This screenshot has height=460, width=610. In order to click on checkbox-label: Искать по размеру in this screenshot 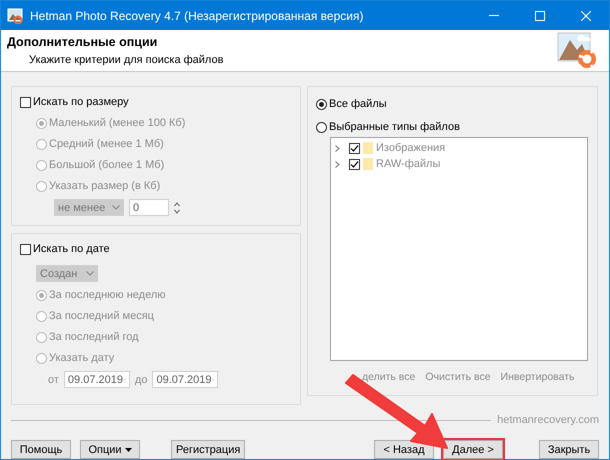, I will do `click(81, 102)`.